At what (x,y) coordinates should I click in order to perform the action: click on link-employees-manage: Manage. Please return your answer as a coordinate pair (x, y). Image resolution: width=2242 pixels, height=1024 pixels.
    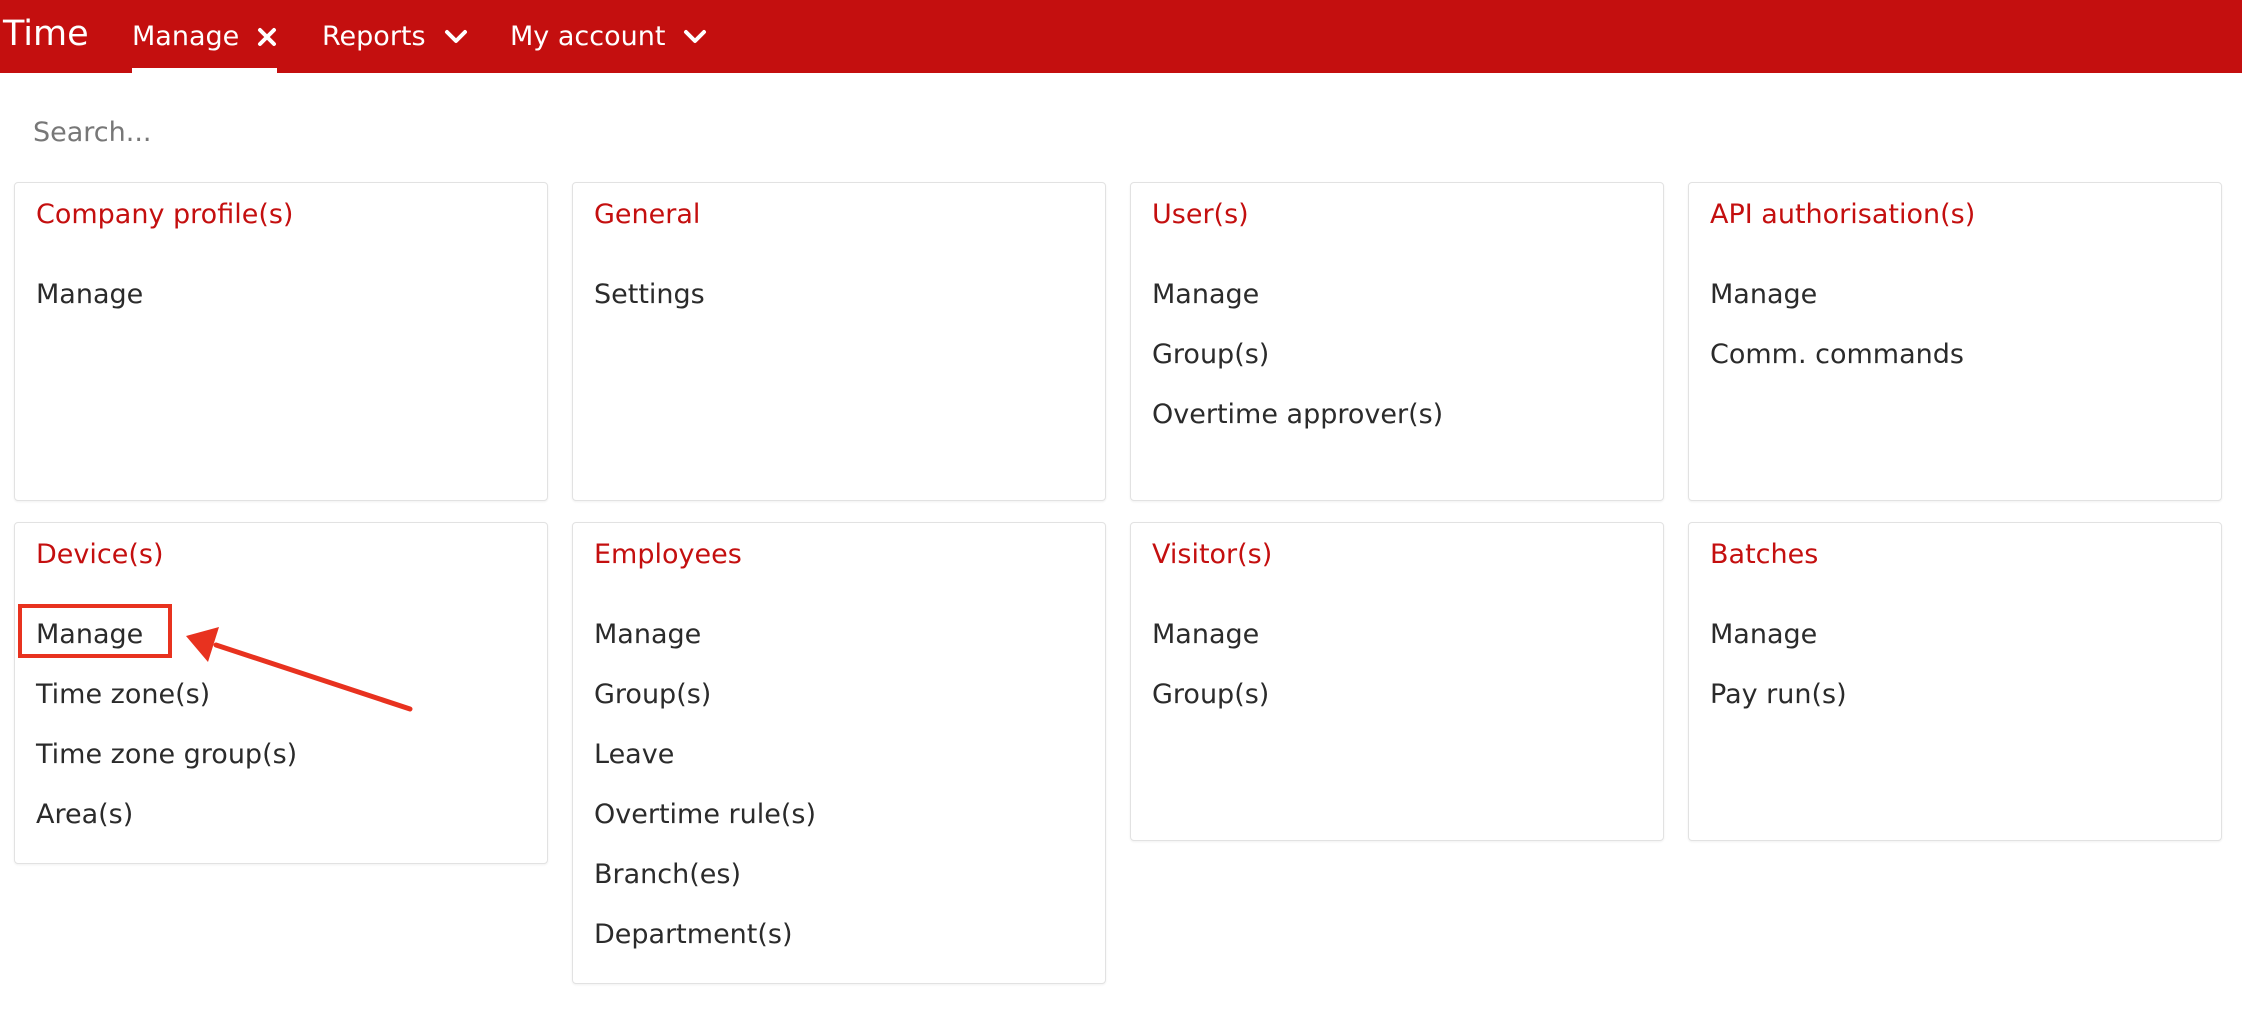
    Looking at the image, I should click on (705, 635).